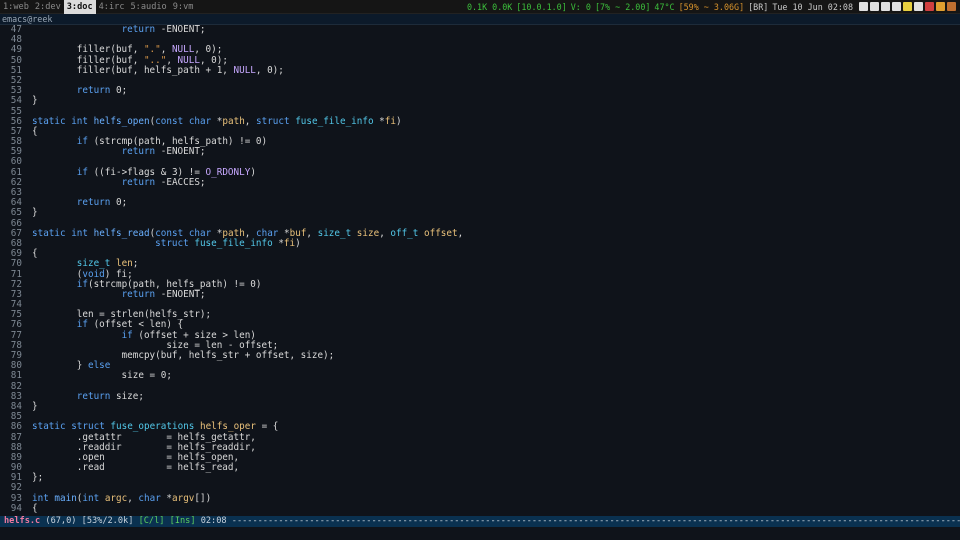  What do you see at coordinates (481, 294) in the screenshot?
I see `code-line: 73 return -ENOENT;` at bounding box center [481, 294].